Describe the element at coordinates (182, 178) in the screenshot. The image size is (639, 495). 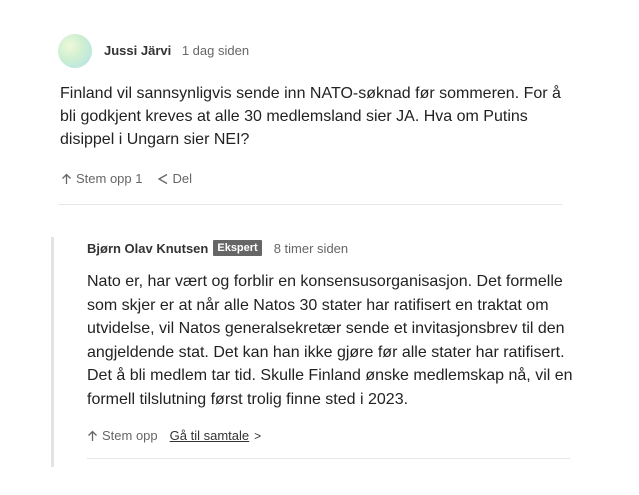
I see `share-label: Del` at that location.